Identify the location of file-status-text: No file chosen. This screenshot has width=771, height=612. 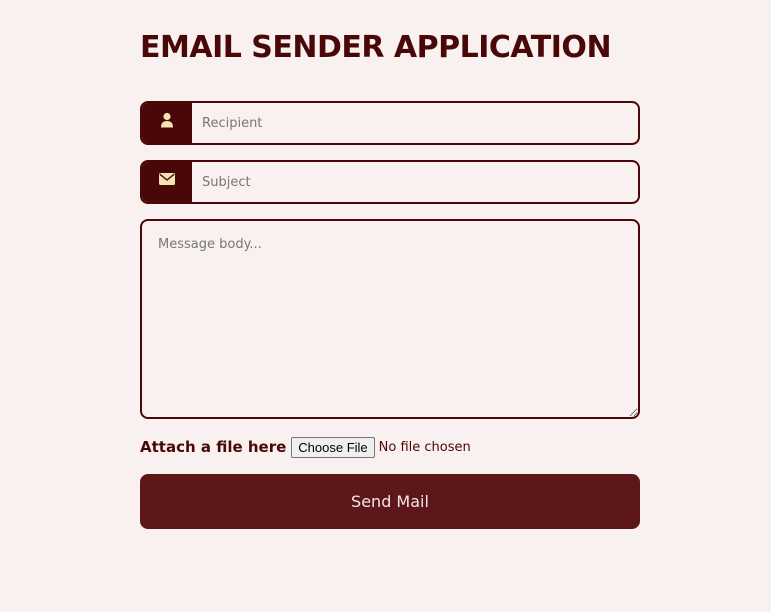
(424, 447).